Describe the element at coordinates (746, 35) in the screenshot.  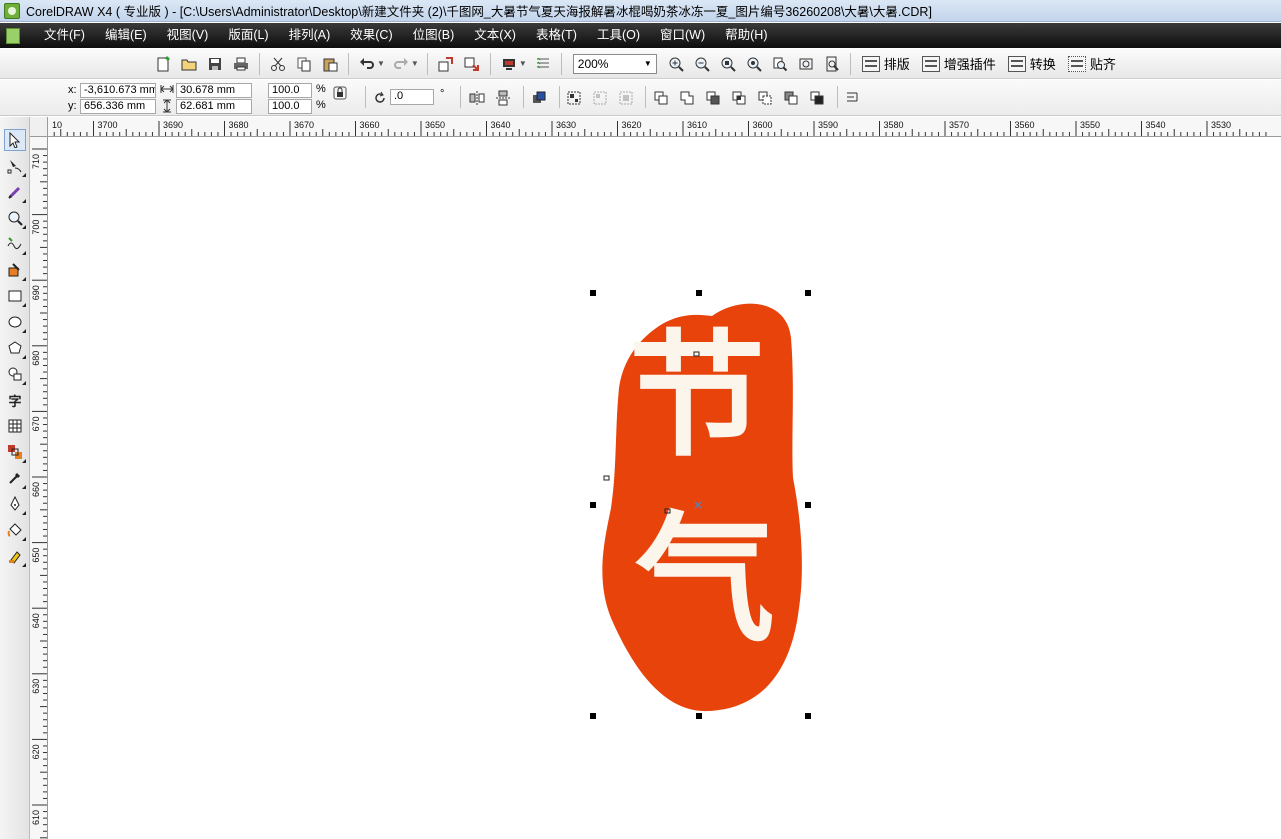
I see `menu-help: 帮助(H)` at that location.